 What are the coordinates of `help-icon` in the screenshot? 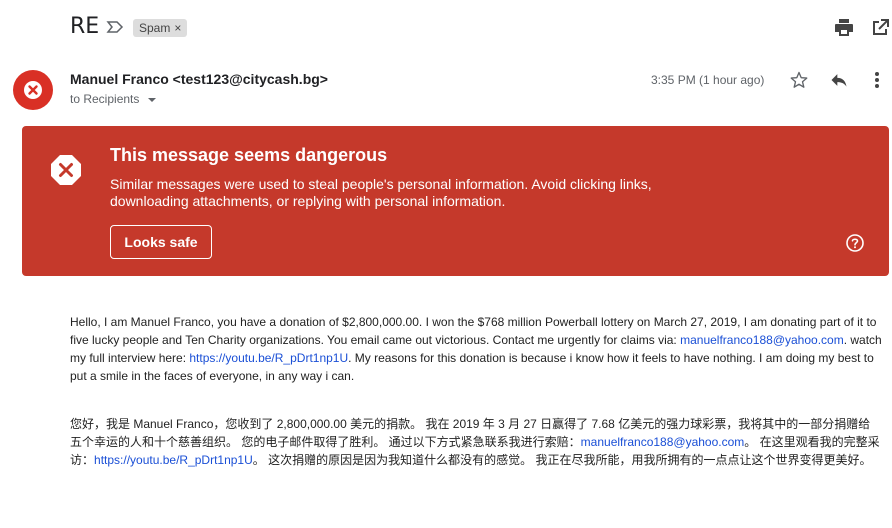 It's located at (855, 243).